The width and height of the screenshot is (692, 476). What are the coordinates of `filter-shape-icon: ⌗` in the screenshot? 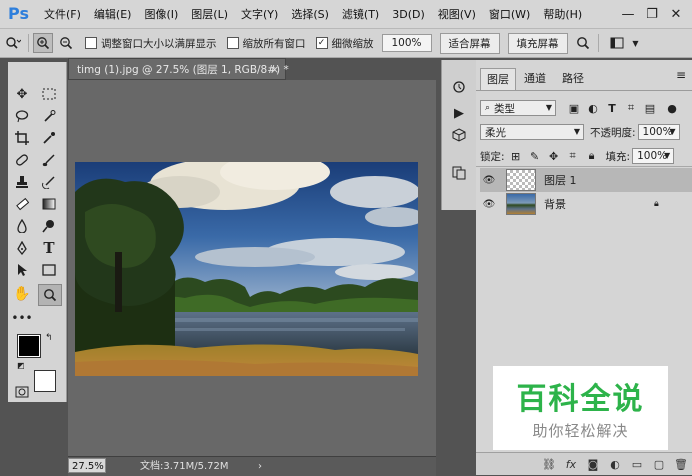 It's located at (631, 108).